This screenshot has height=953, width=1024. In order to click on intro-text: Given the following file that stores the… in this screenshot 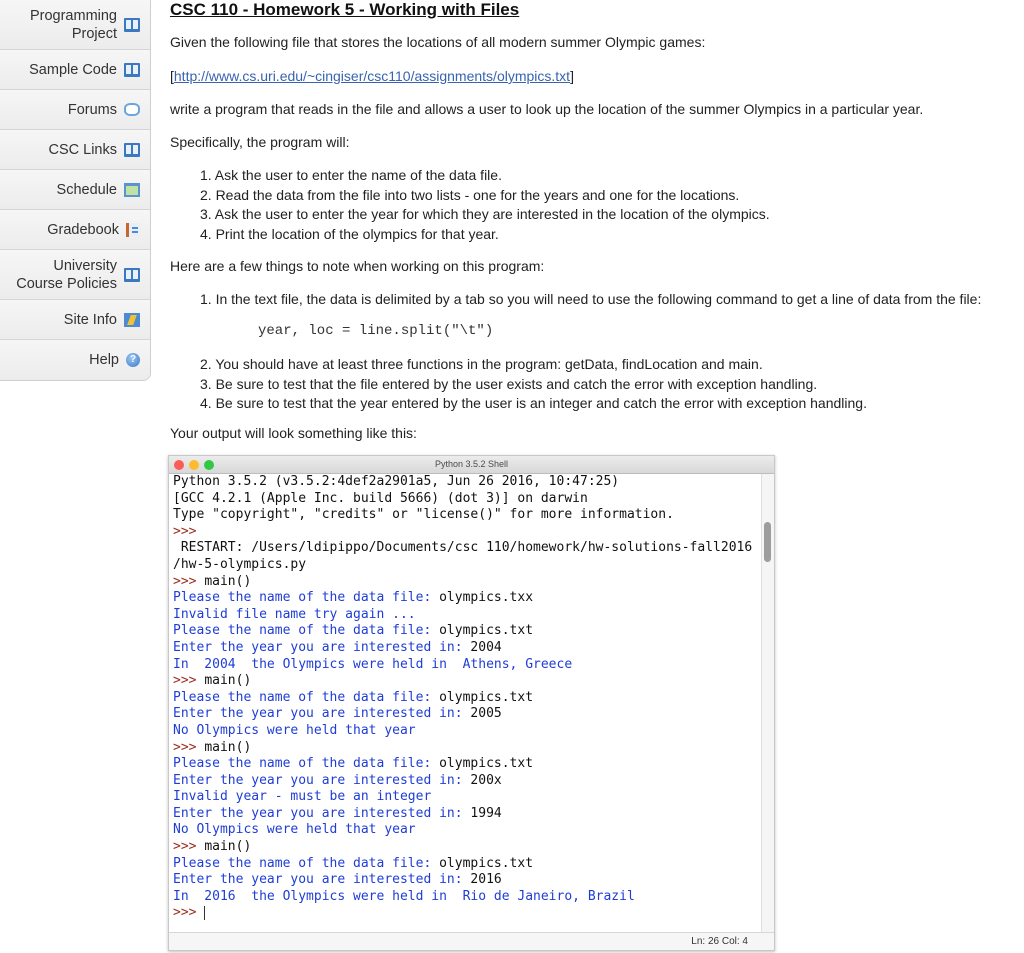, I will do `click(438, 42)`.